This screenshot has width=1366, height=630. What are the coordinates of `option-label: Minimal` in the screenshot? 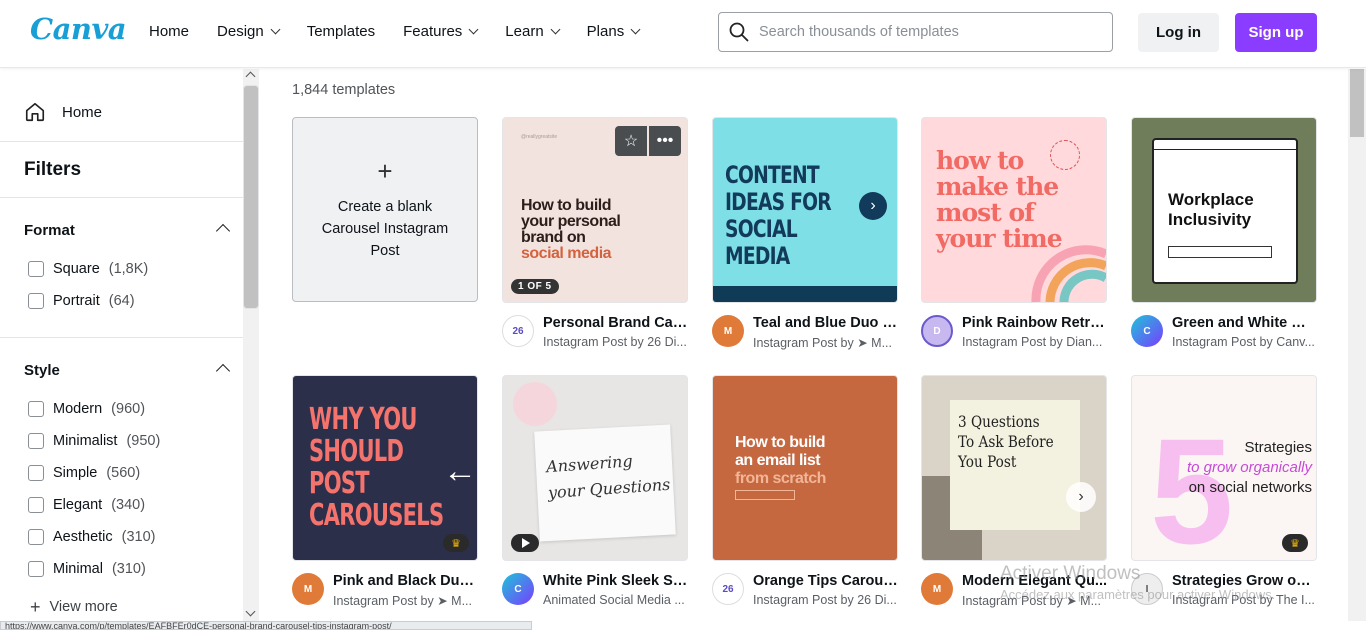 It's located at (78, 569).